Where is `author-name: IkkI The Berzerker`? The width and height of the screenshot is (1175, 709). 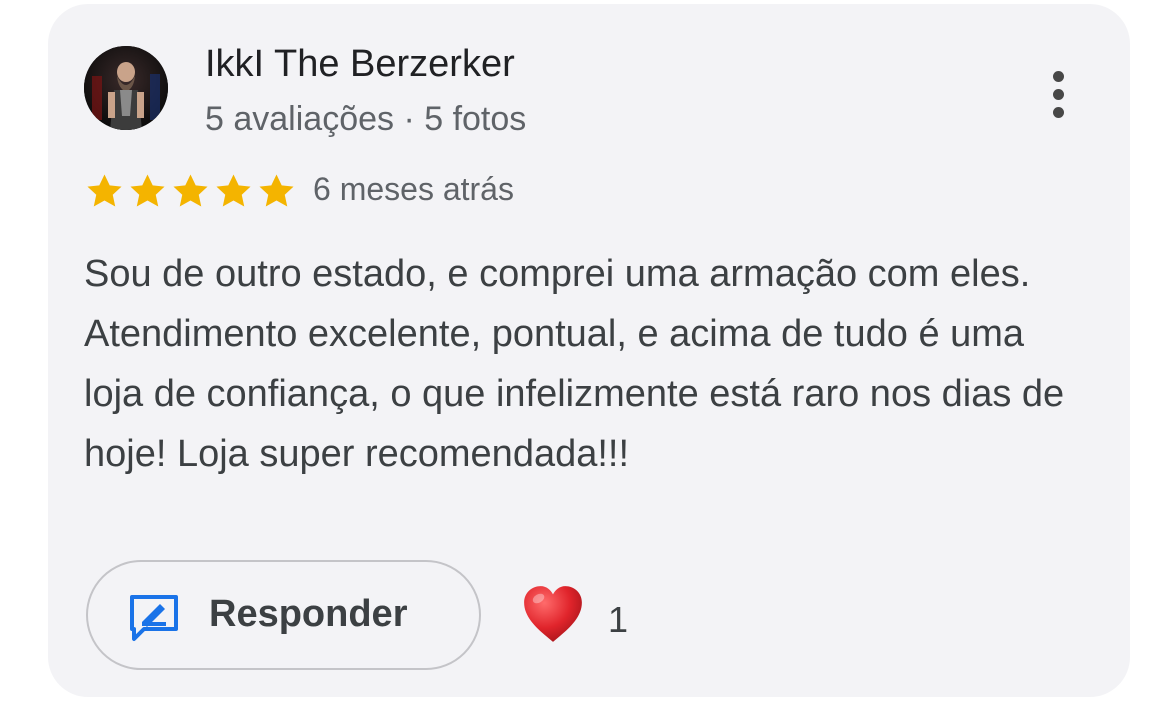
author-name: IkkI The Berzerker is located at coordinates (360, 65).